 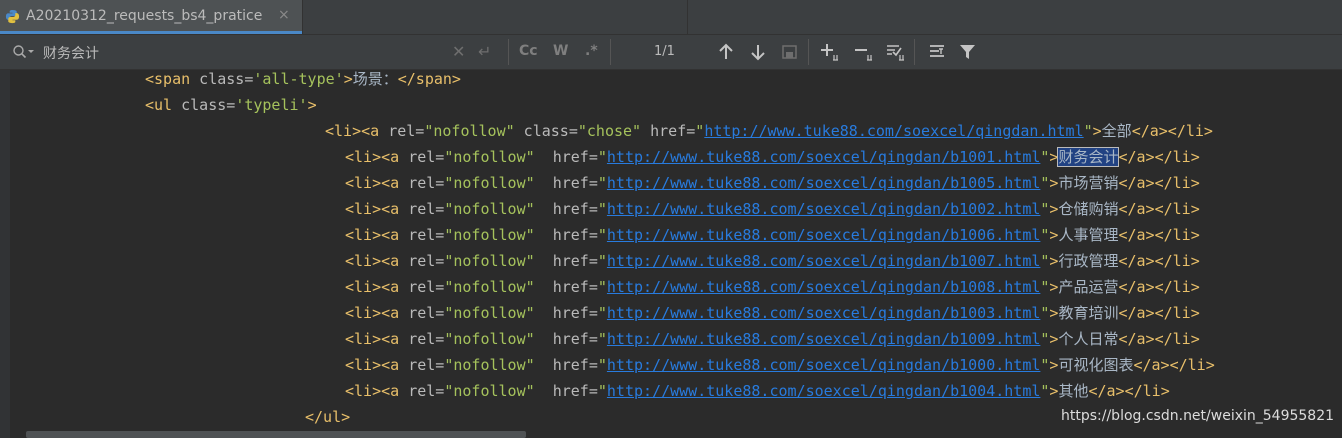 What do you see at coordinates (484, 51) in the screenshot?
I see `newline-icon: ↵` at bounding box center [484, 51].